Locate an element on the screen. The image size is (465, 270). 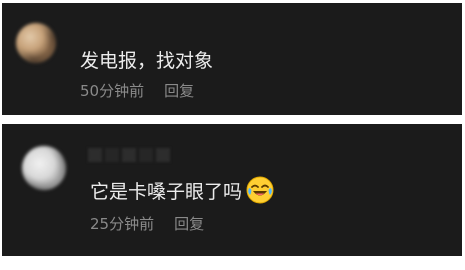
comment-meta: 25分钟前 回复 is located at coordinates (147, 224).